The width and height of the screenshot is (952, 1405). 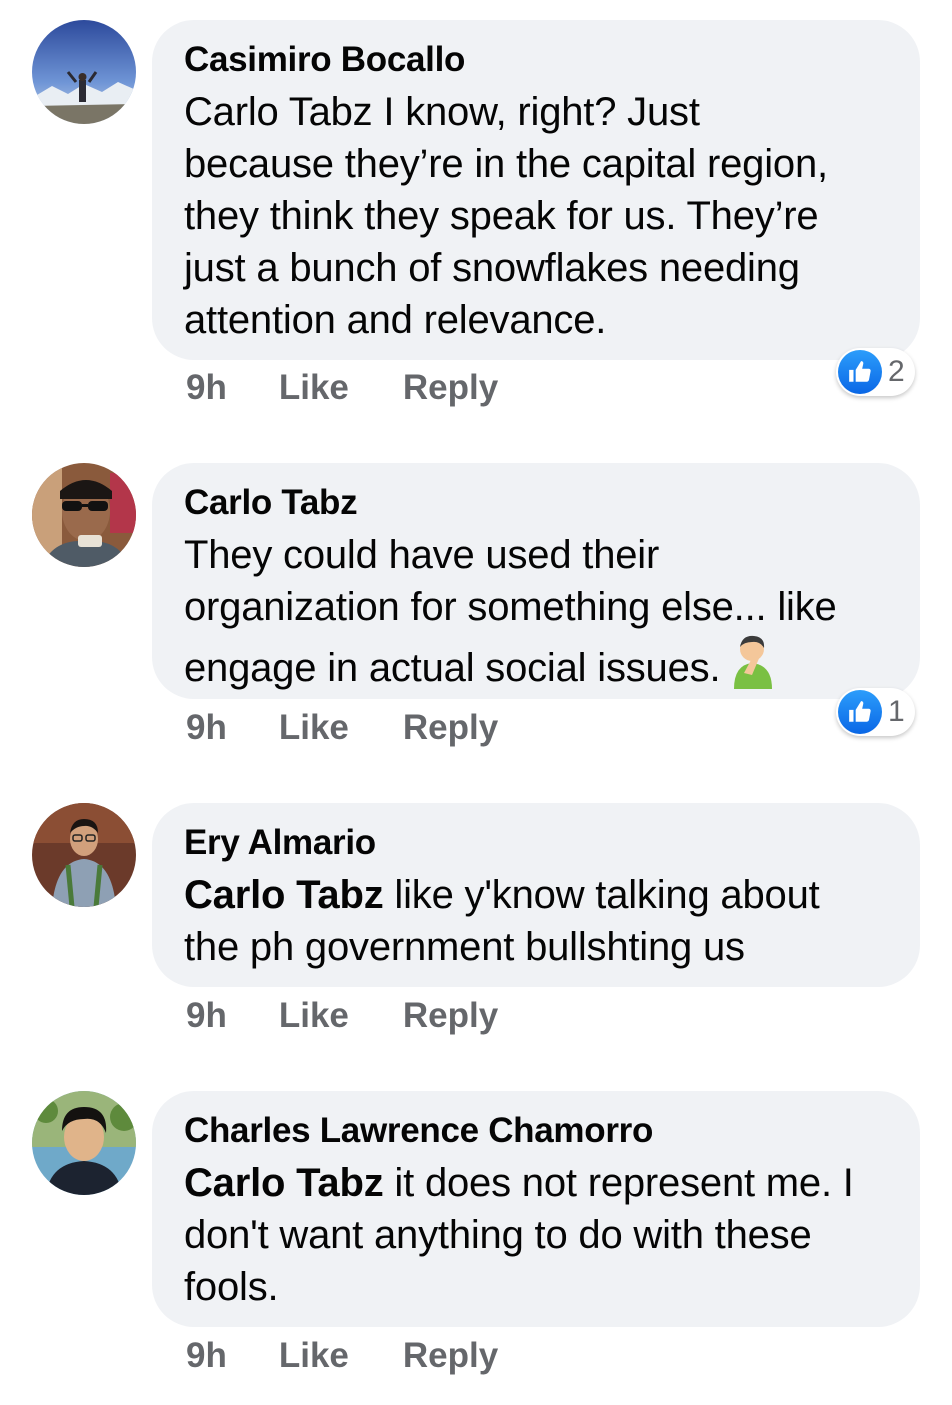 I want to click on comment-author: Carlo Tabz, so click(x=536, y=503).